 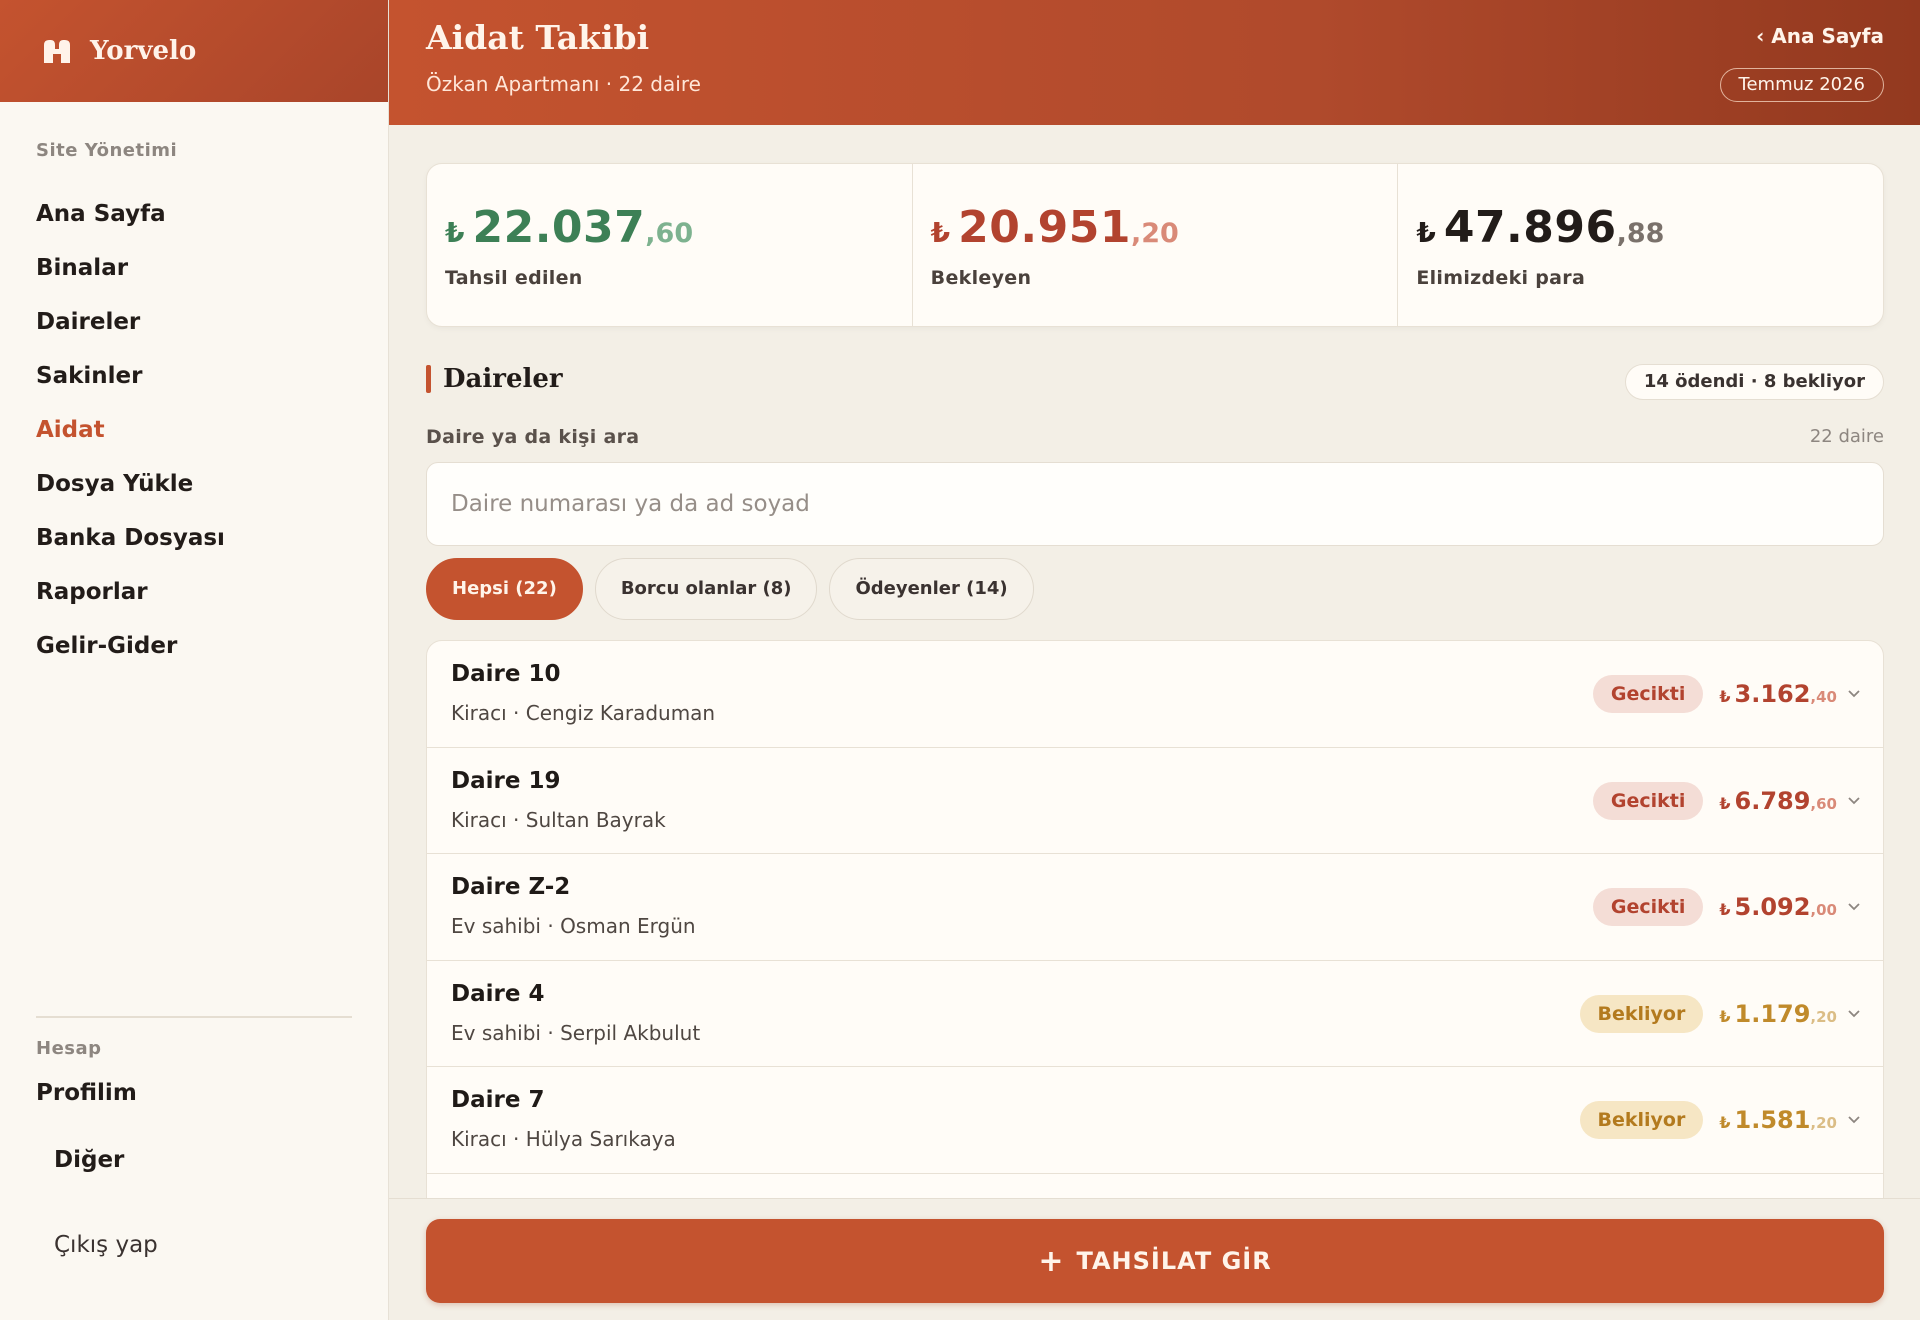 What do you see at coordinates (1530, 227) in the screenshot?
I see `stat-amount-integer: 47.896` at bounding box center [1530, 227].